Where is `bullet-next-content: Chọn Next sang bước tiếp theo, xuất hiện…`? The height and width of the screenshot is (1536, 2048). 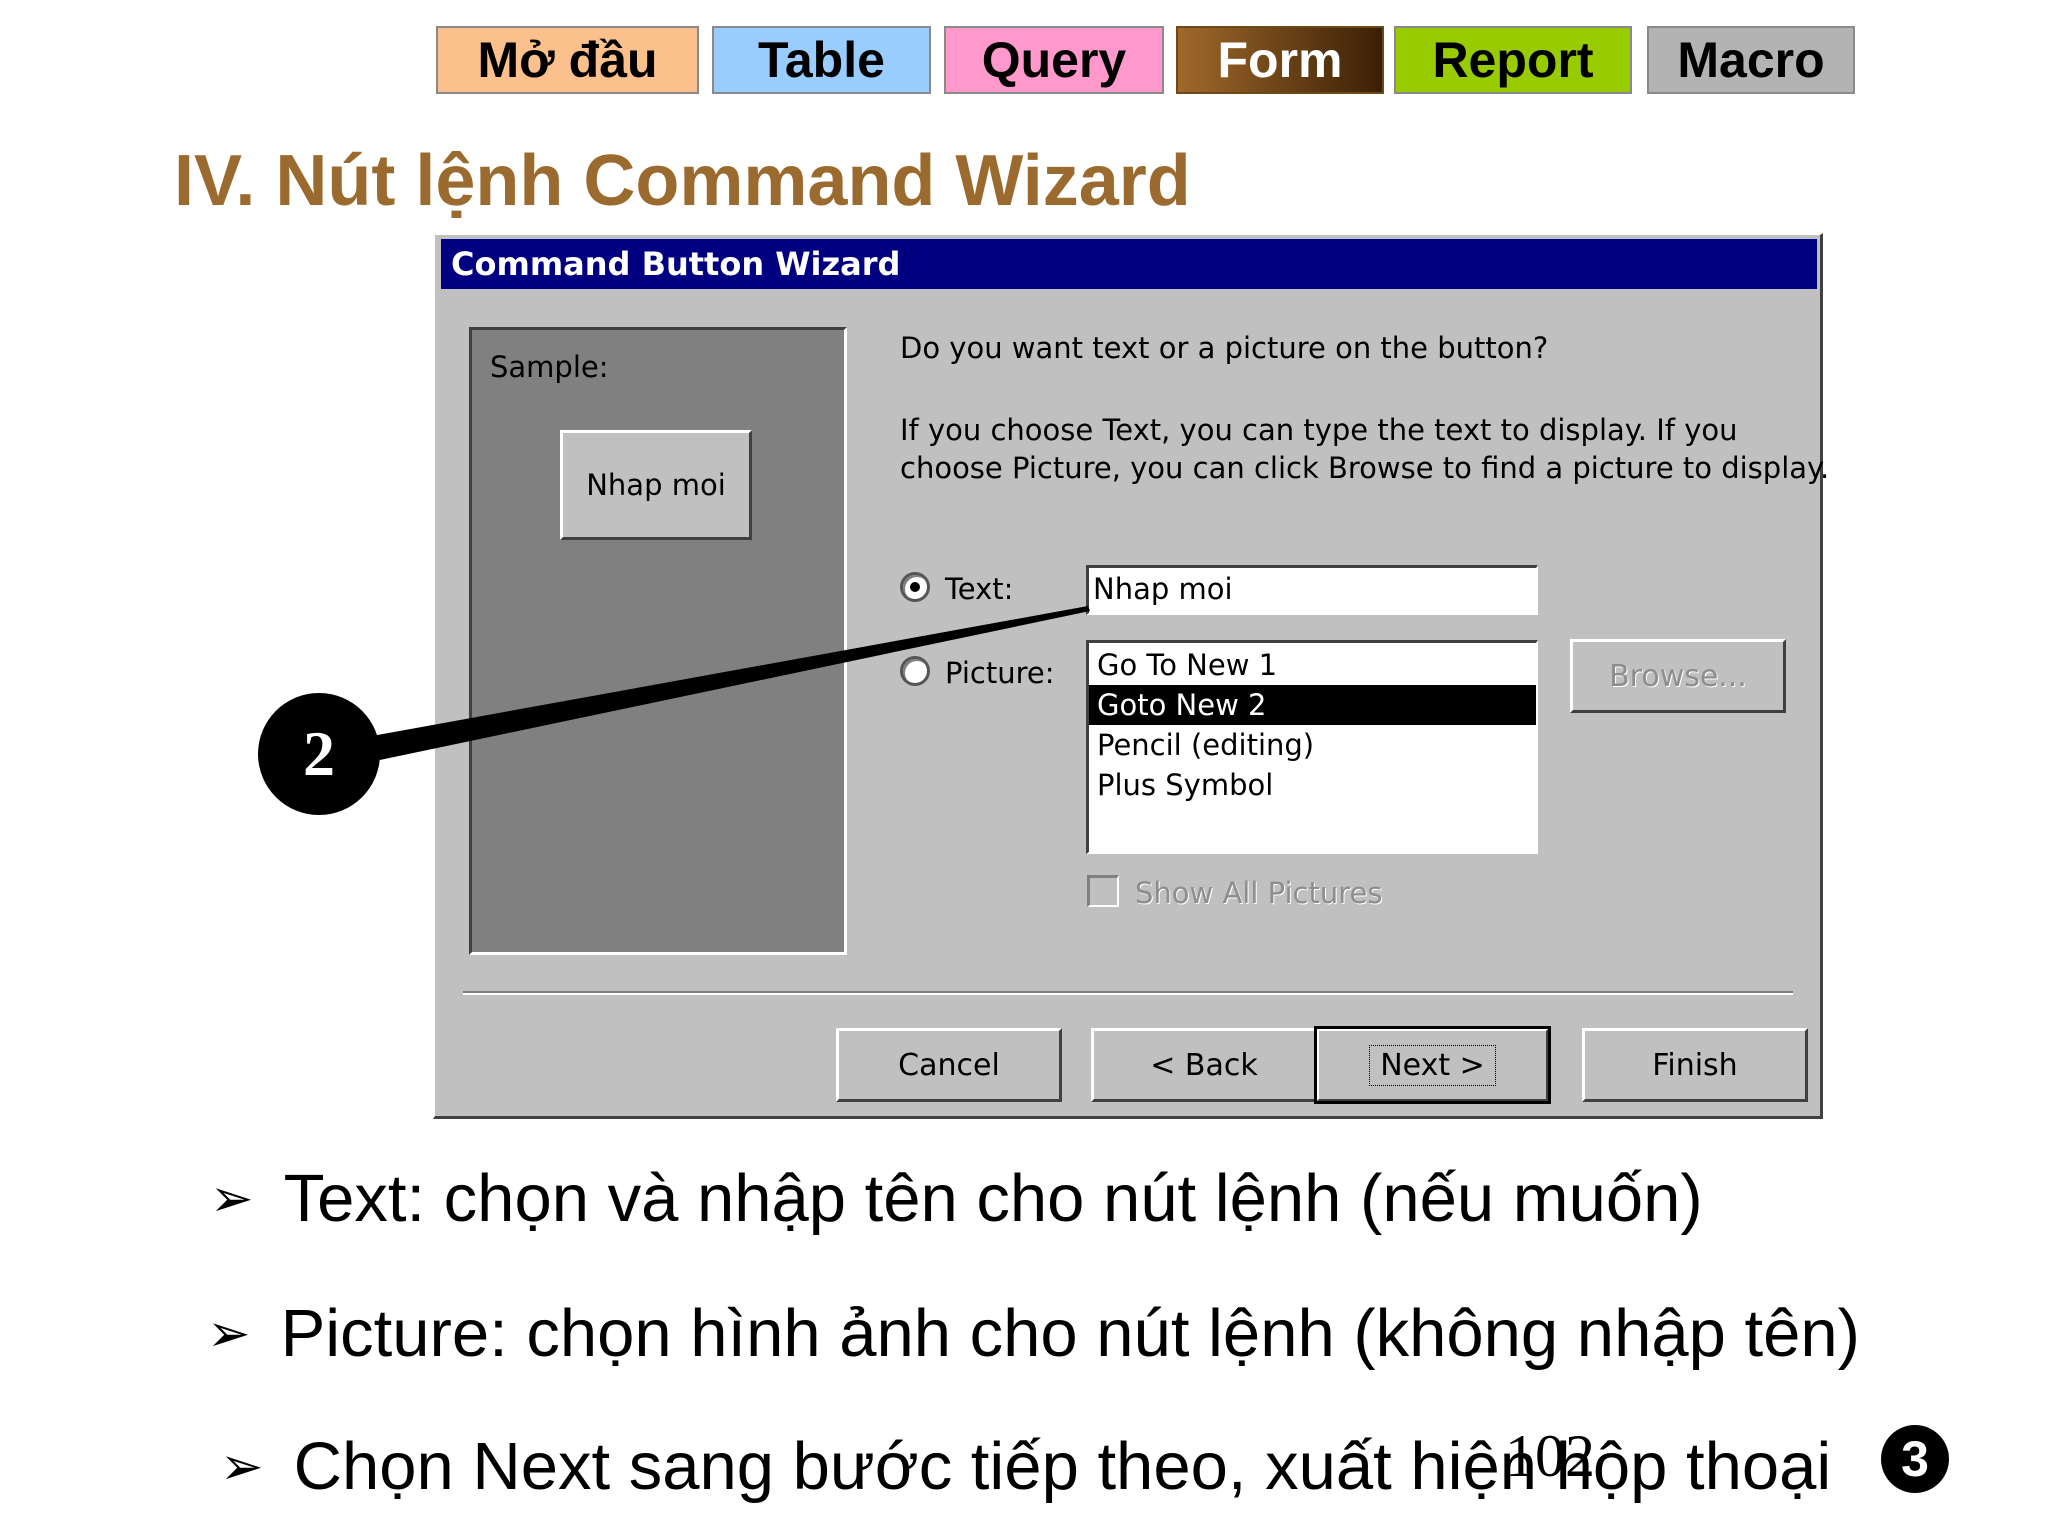
bullet-next-content: Chọn Next sang bước tiếp theo, xuất hiện… is located at coordinates (1062, 1466).